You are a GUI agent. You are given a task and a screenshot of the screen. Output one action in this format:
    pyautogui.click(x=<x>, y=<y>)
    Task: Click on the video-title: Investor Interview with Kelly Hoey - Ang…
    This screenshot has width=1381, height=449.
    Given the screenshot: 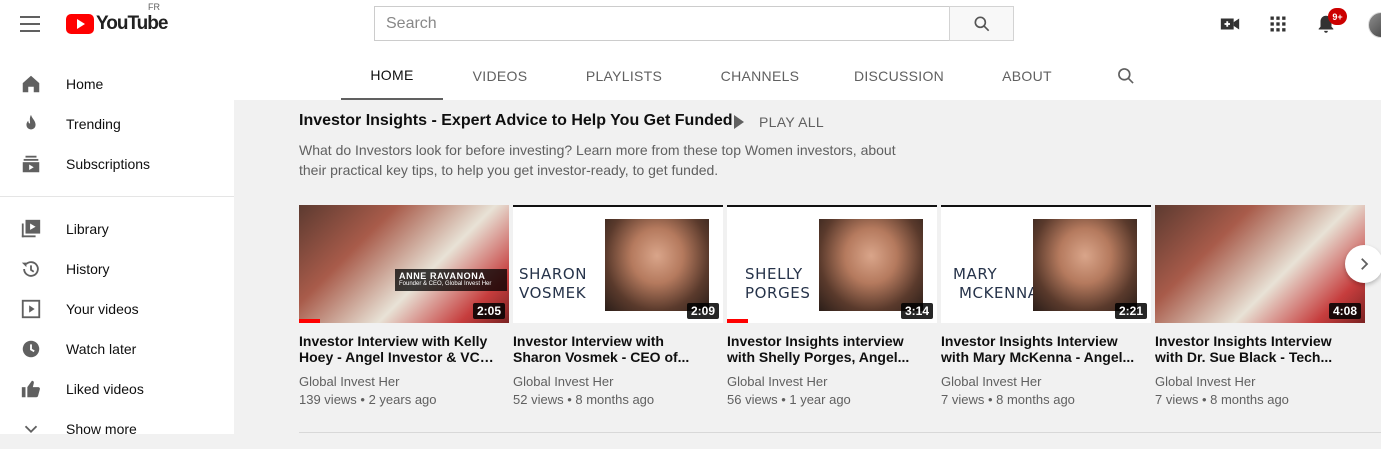 What is the action you would take?
    pyautogui.click(x=396, y=349)
    